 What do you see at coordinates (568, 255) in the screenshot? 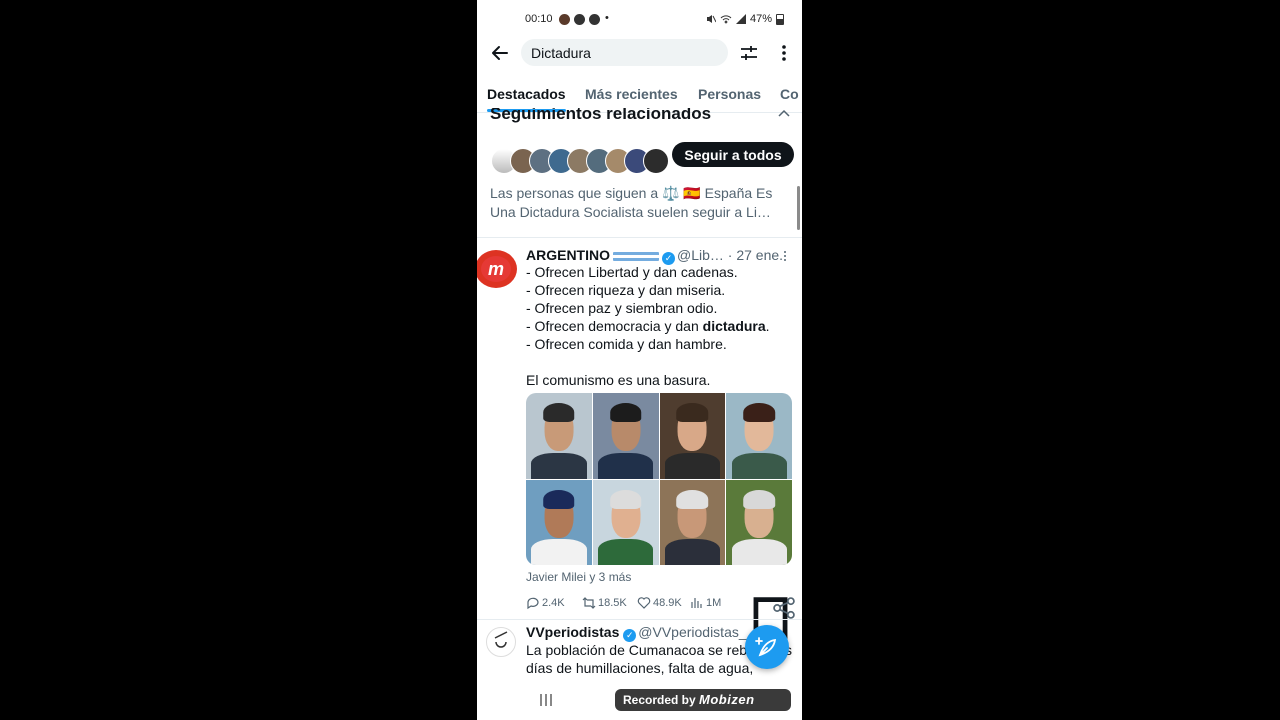
I see `tweet-author-name: ARGENTINO` at bounding box center [568, 255].